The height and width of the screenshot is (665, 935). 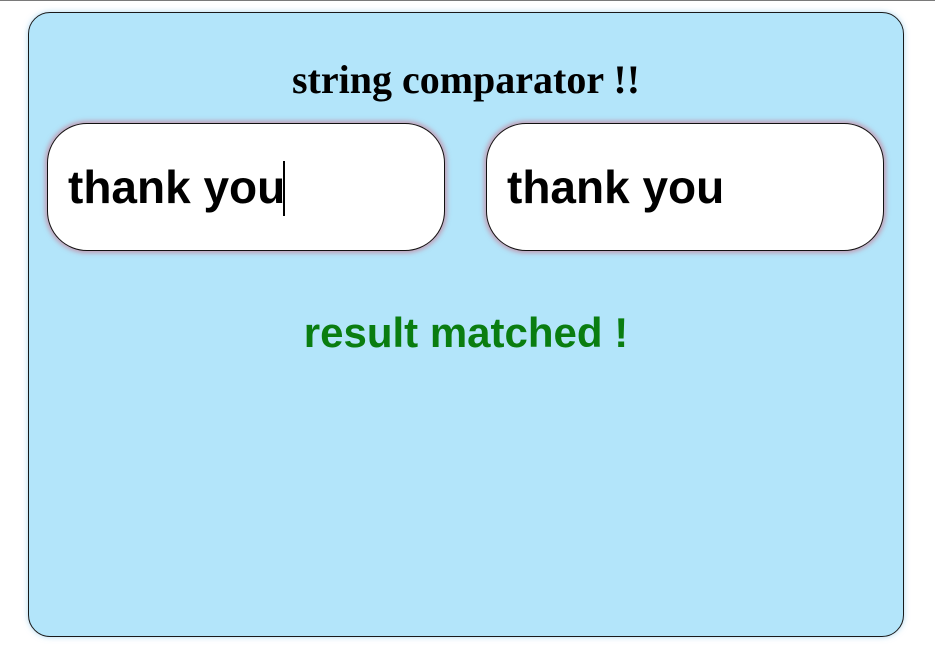 I want to click on top-divider, so click(x=467, y=0).